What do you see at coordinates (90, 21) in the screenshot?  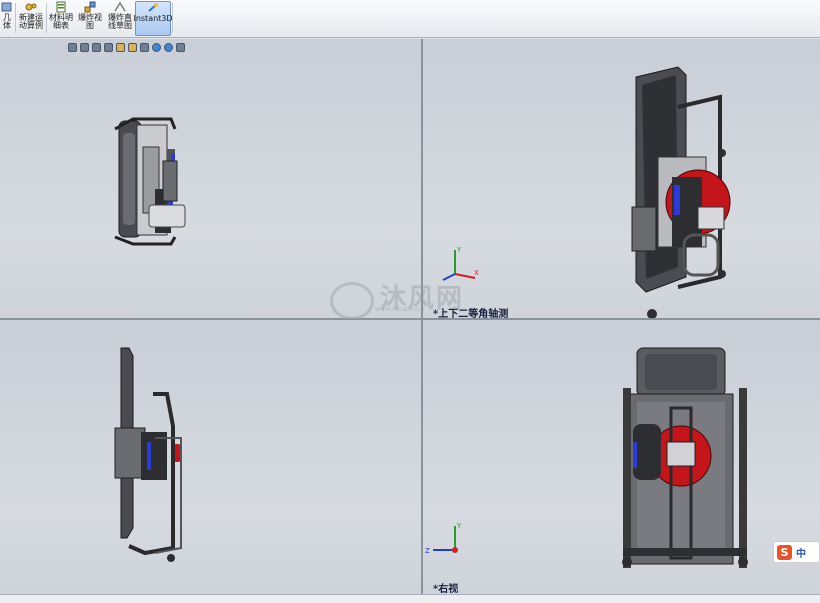 I see `toolbar-label: 爆炸视 图` at bounding box center [90, 21].